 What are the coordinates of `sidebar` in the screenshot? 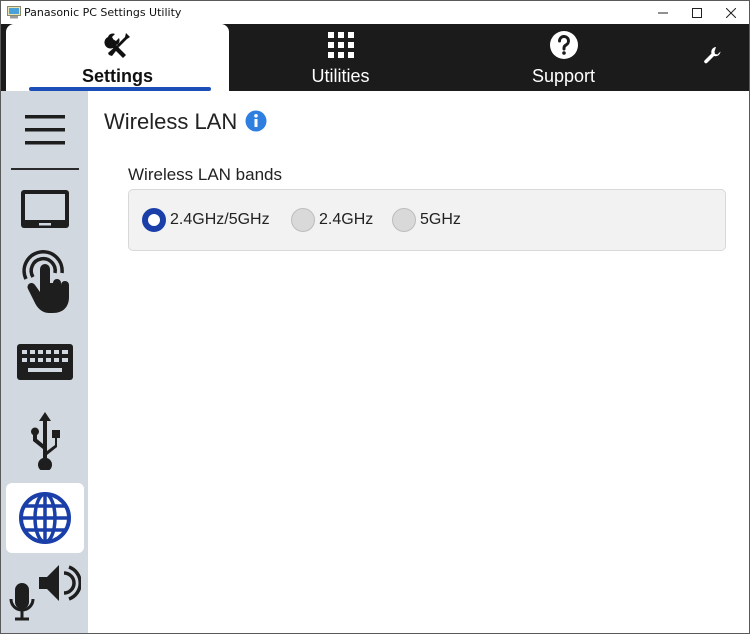 It's located at (44, 362).